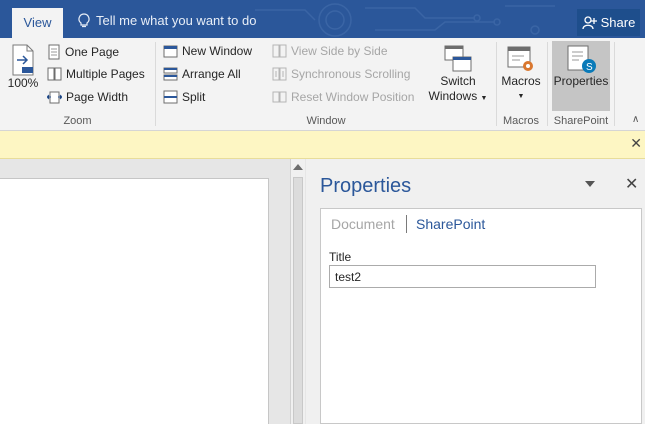 The height and width of the screenshot is (424, 645). I want to click on macros-label: Macros, so click(521, 81).